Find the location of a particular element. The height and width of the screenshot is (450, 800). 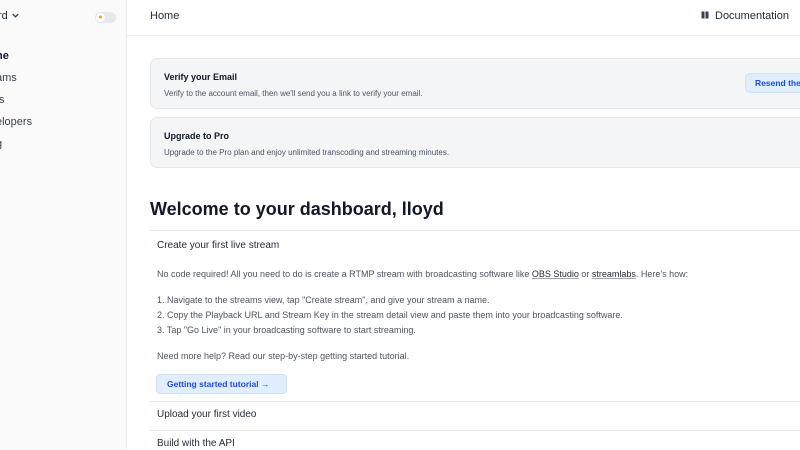

accordion-item-live-stream: Create your first live stream is located at coordinates (218, 245).